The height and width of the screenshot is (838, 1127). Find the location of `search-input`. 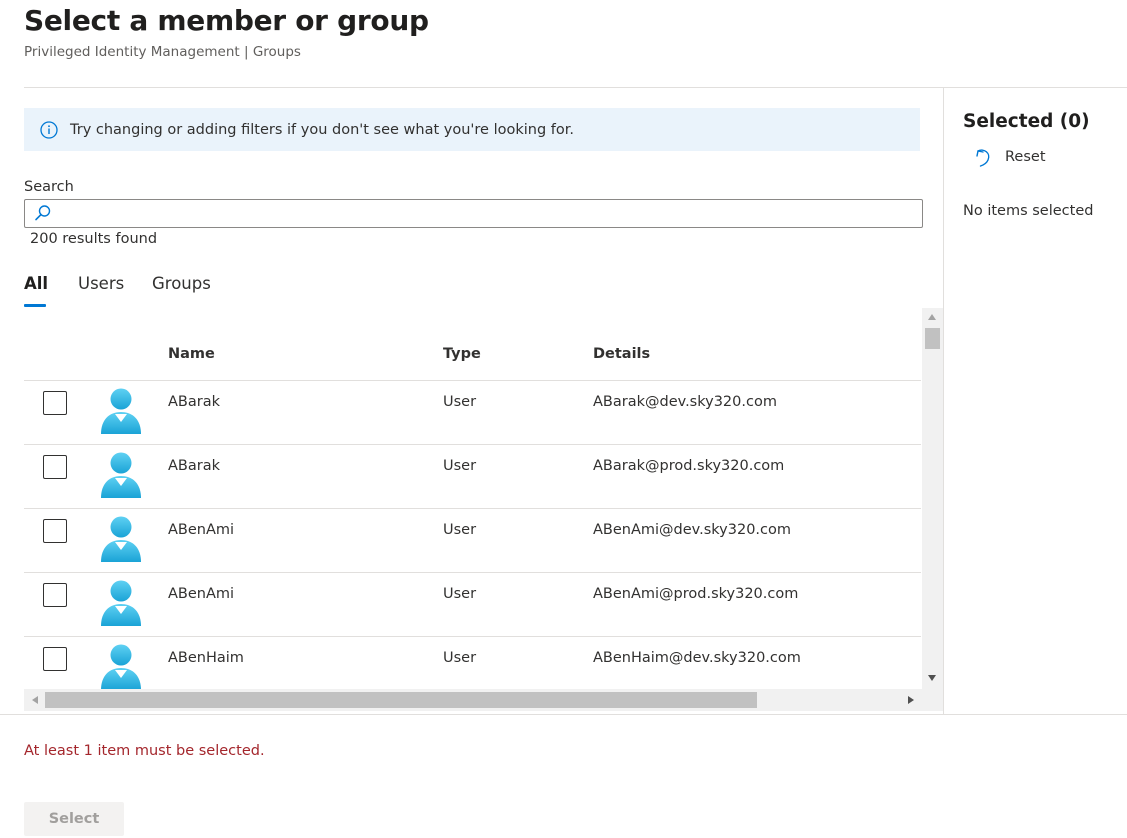

search-input is located at coordinates (486, 214).